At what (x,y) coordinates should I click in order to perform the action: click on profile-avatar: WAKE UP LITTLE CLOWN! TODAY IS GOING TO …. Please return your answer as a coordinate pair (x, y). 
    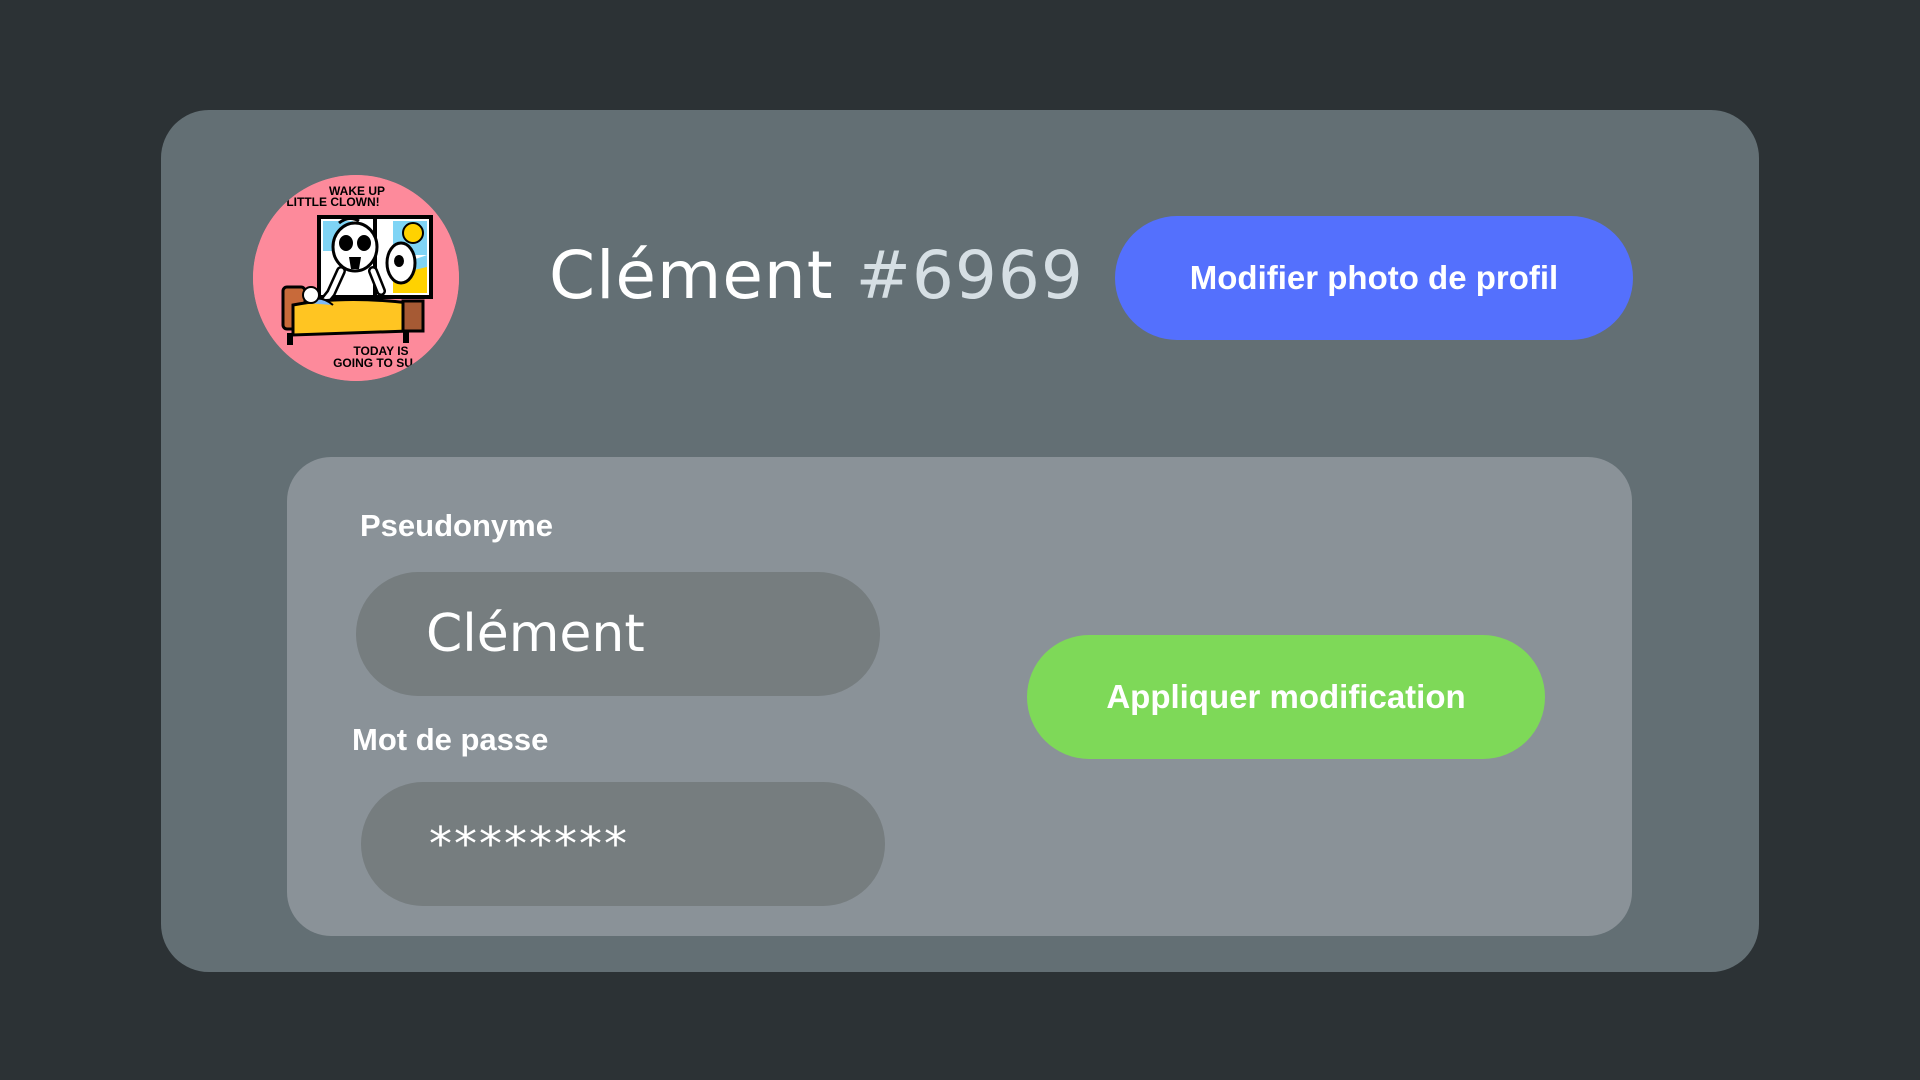
    Looking at the image, I should click on (356, 278).